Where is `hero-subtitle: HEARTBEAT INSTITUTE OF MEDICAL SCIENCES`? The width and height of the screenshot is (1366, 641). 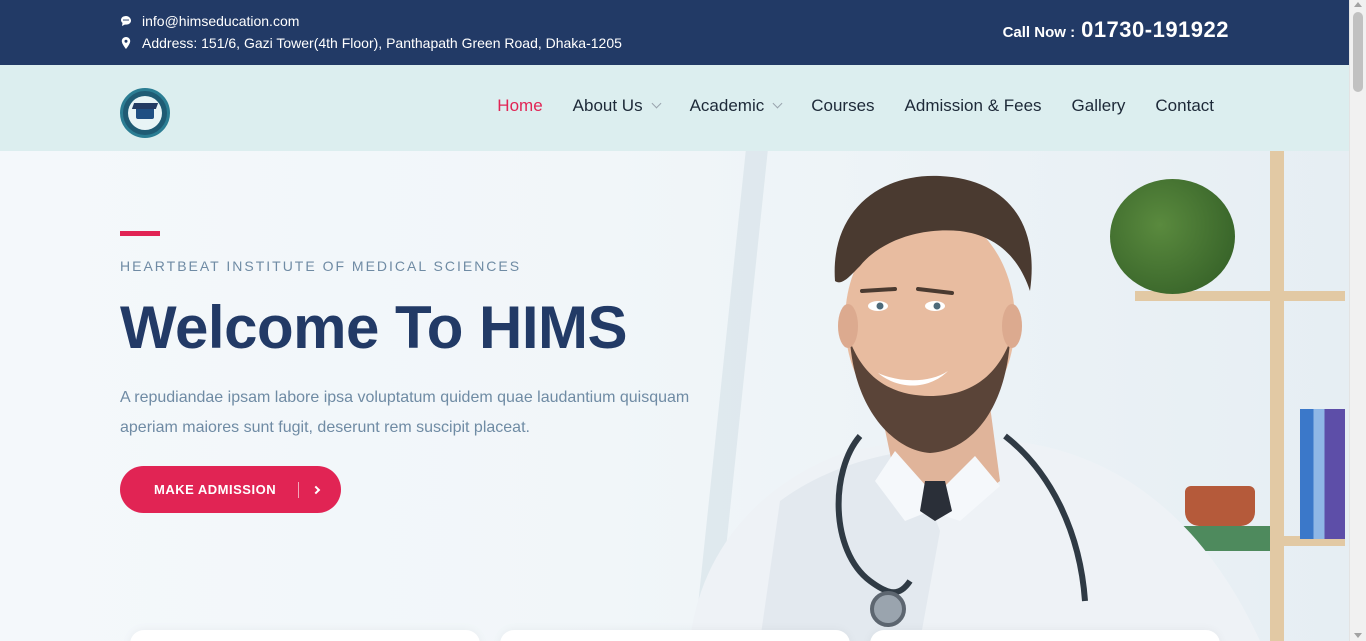
hero-subtitle: HEARTBEAT INSTITUTE OF MEDICAL SCIENCES is located at coordinates (321, 266).